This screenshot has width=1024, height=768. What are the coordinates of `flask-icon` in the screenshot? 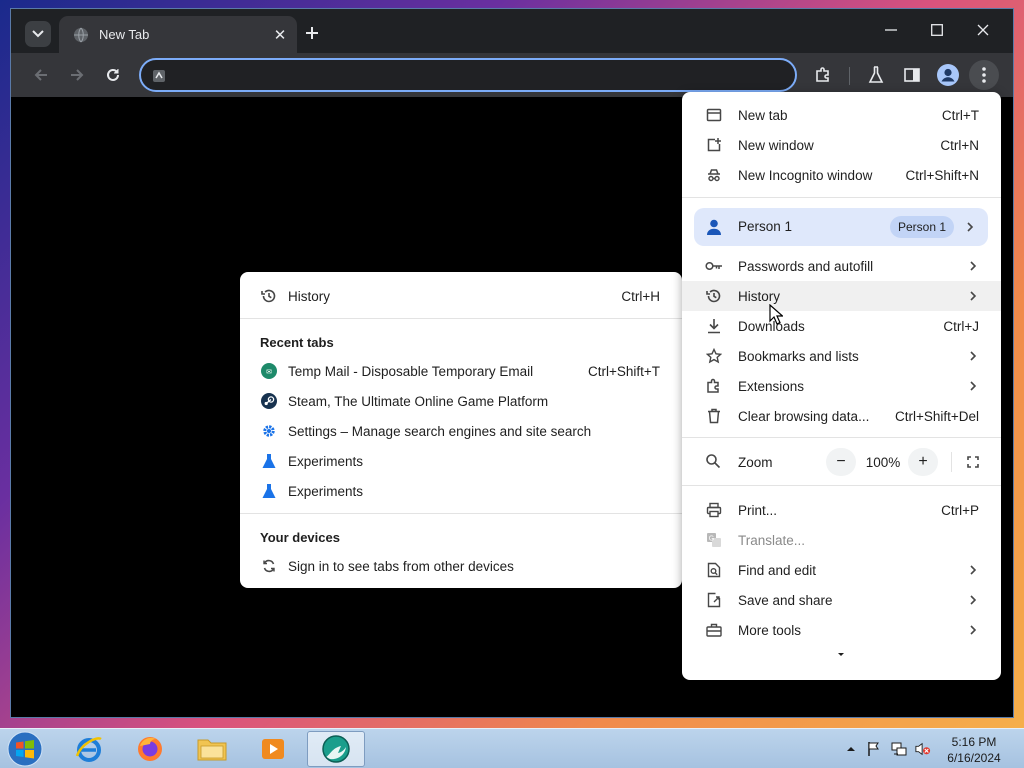 It's located at (269, 491).